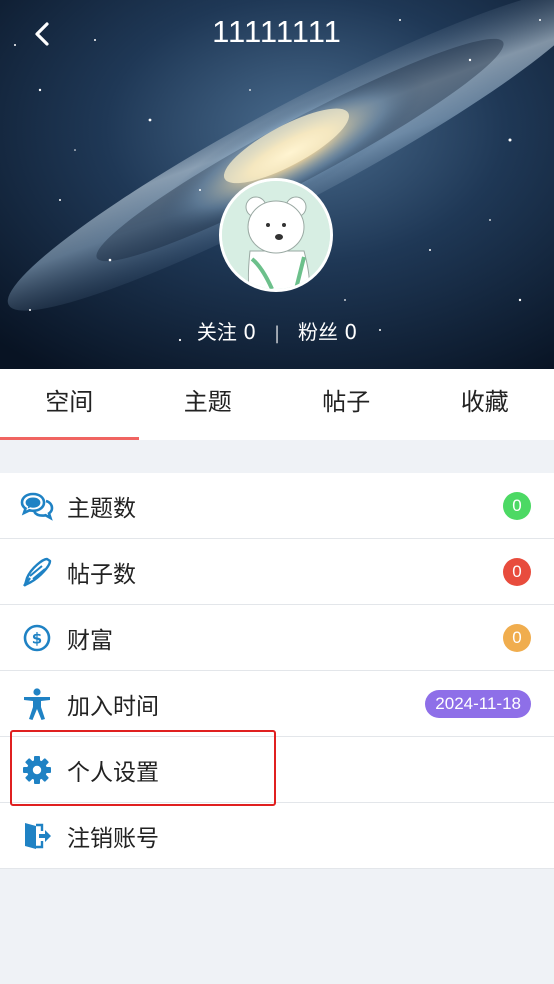  I want to click on dollar-circle-icon: $, so click(37, 638).